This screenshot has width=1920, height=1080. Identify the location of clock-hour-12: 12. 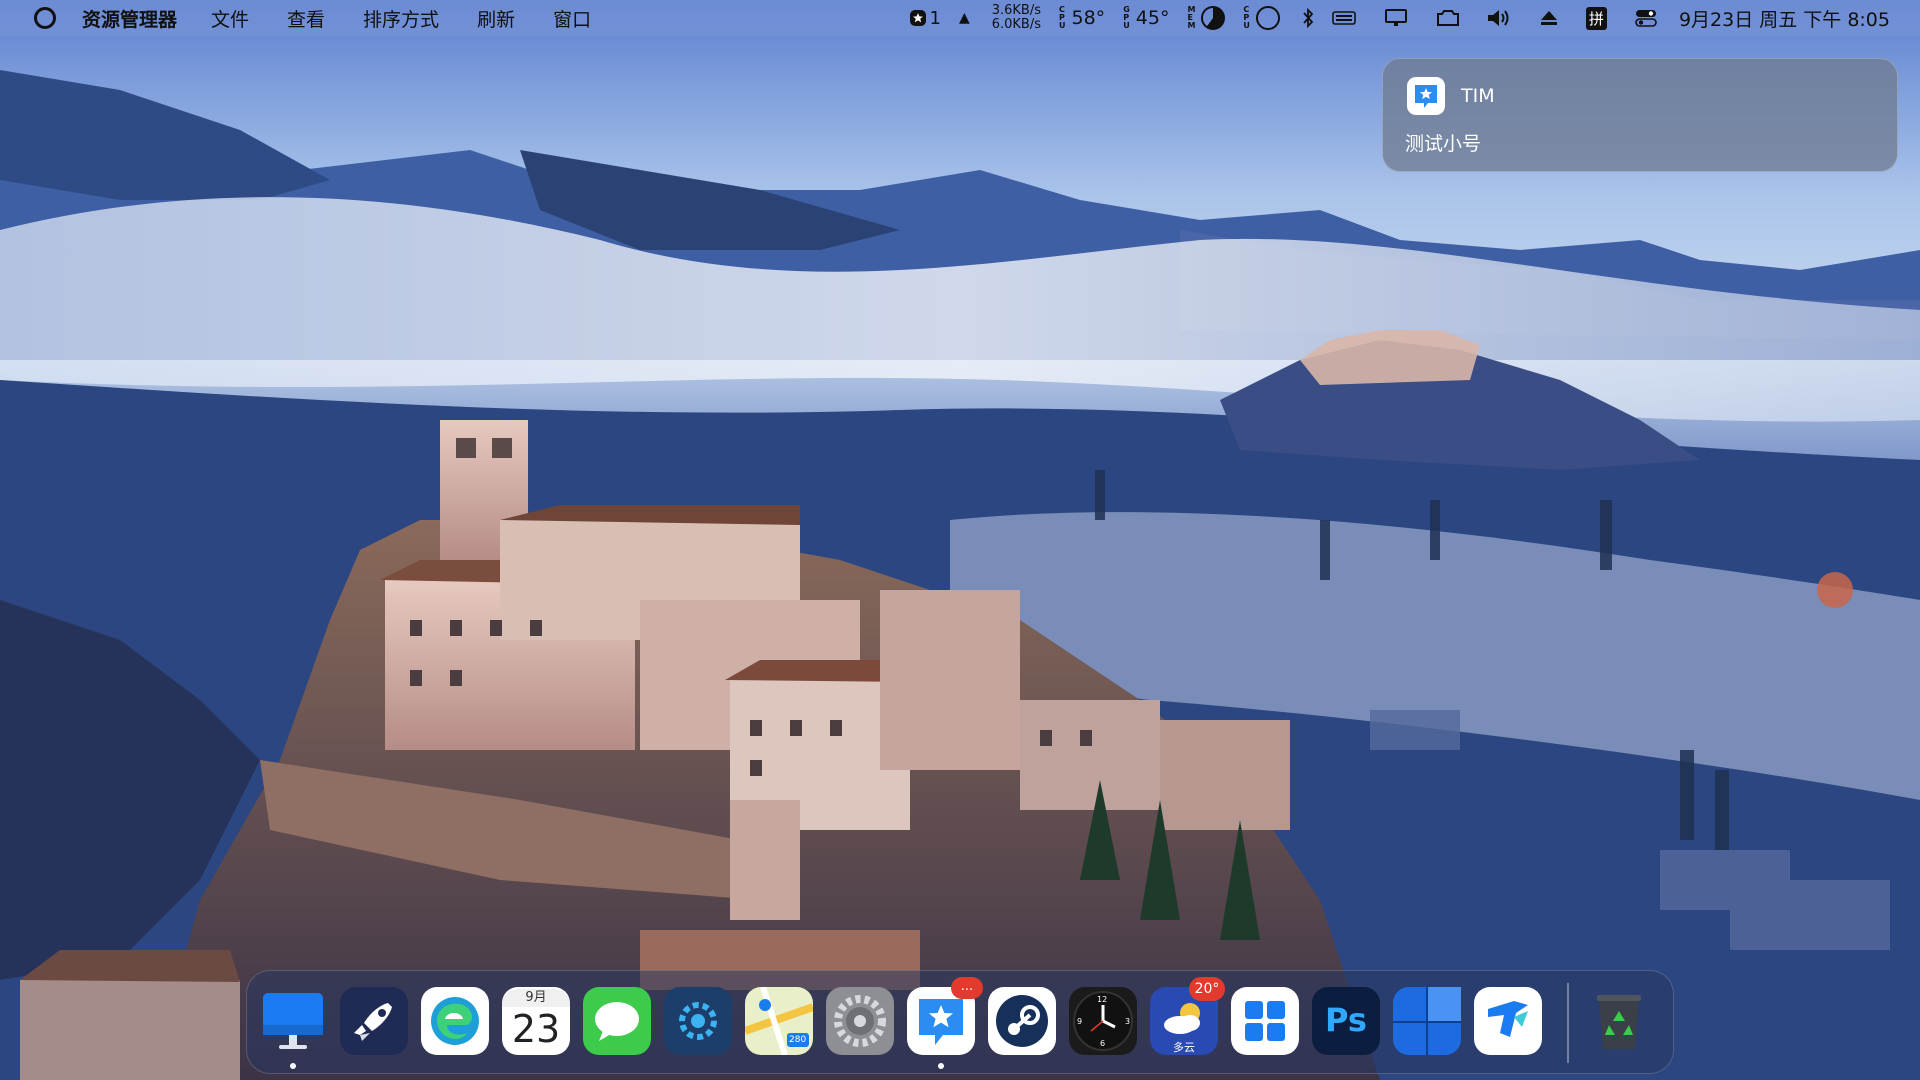
(1102, 999).